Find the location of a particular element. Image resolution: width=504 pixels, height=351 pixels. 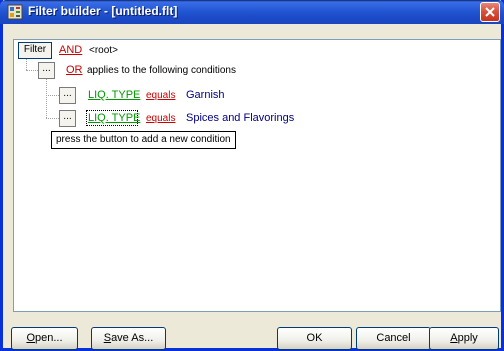

save-as-button-mnemonic: S is located at coordinates (107, 338).